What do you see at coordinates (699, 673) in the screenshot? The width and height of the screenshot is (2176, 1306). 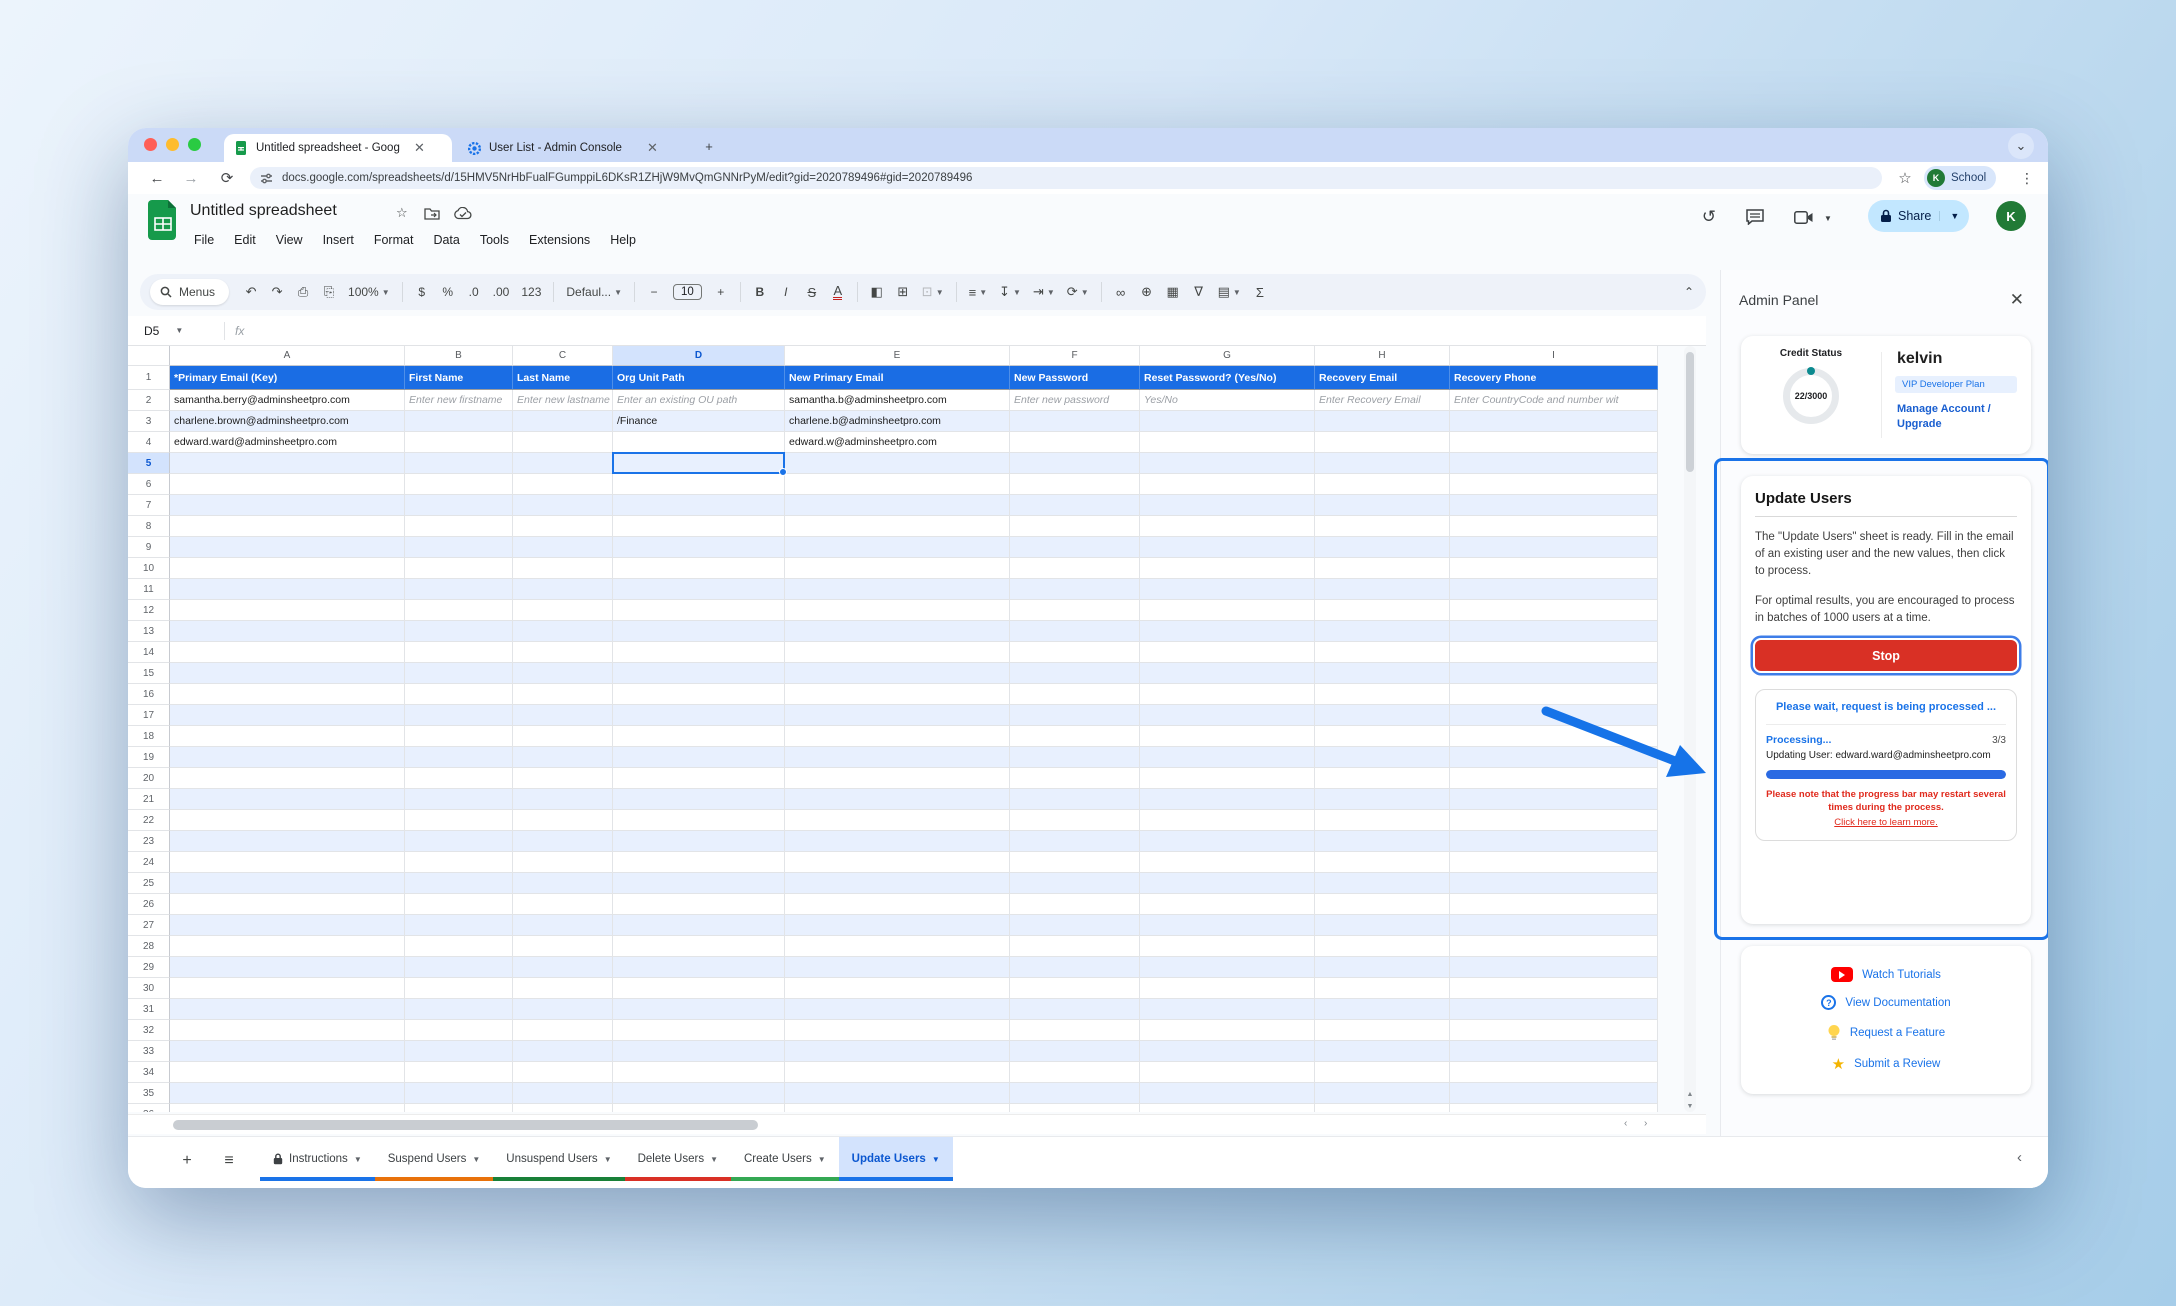 I see `cell-D15` at bounding box center [699, 673].